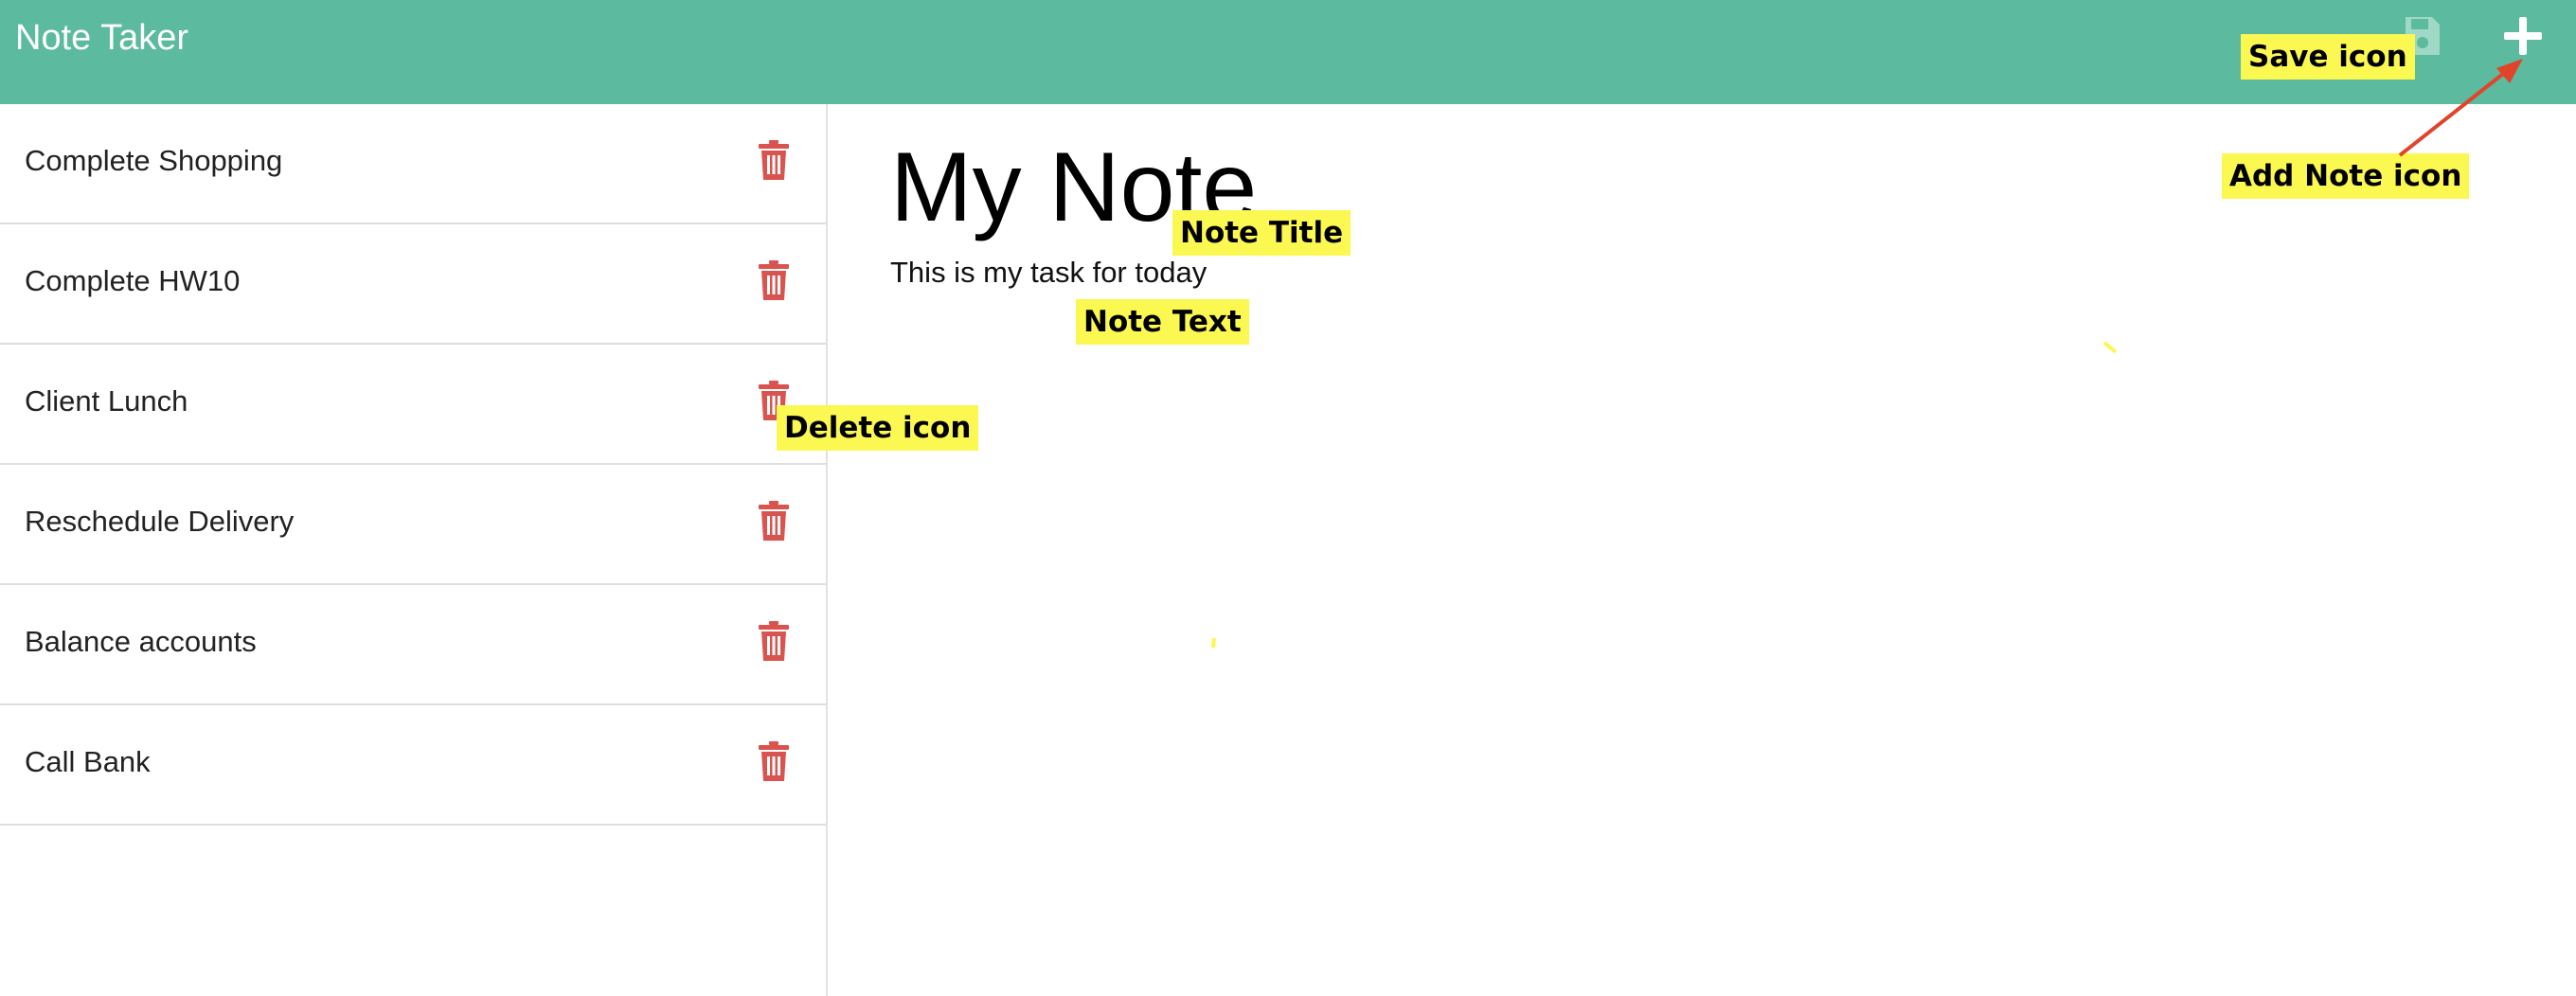 The height and width of the screenshot is (996, 2576). Describe the element at coordinates (101, 38) in the screenshot. I see `app-title: Note Taker` at that location.